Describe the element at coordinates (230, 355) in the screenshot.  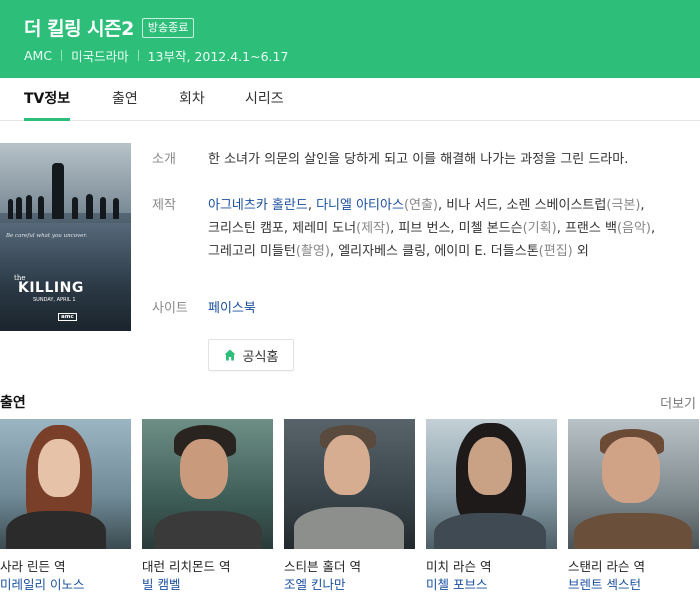
I see `home-icon` at that location.